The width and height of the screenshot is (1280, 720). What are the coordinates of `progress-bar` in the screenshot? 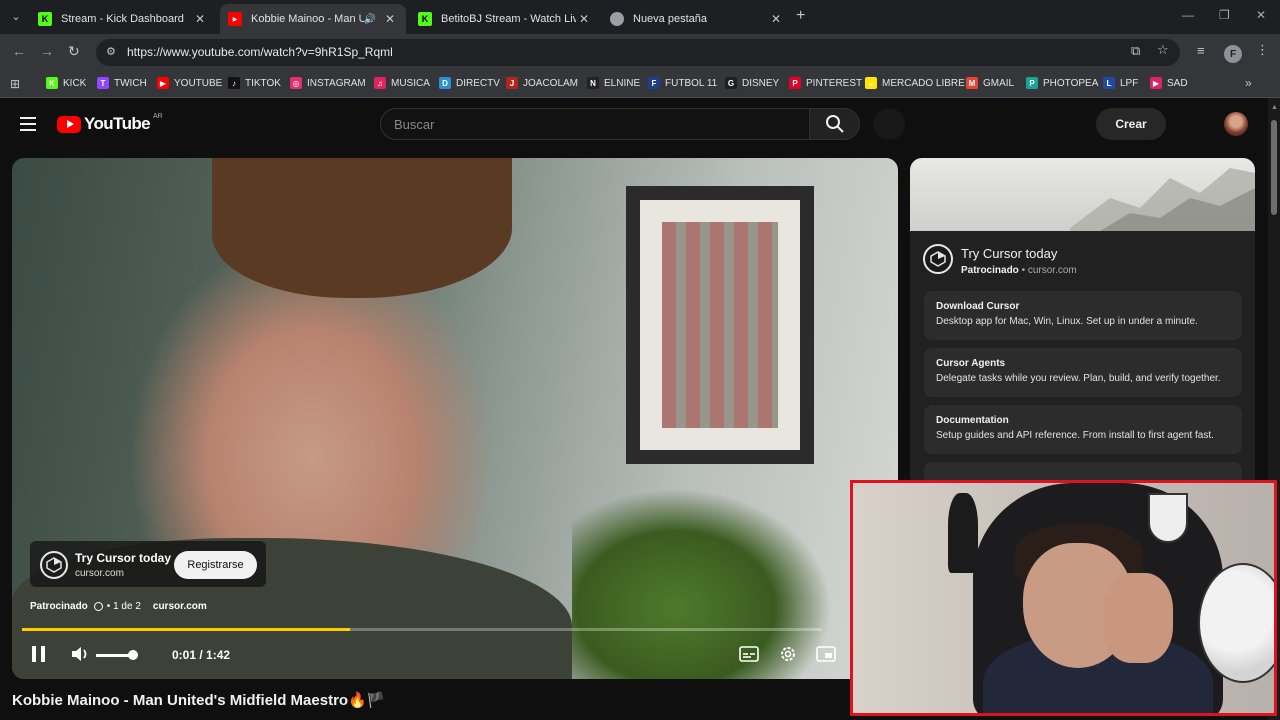 It's located at (422, 629).